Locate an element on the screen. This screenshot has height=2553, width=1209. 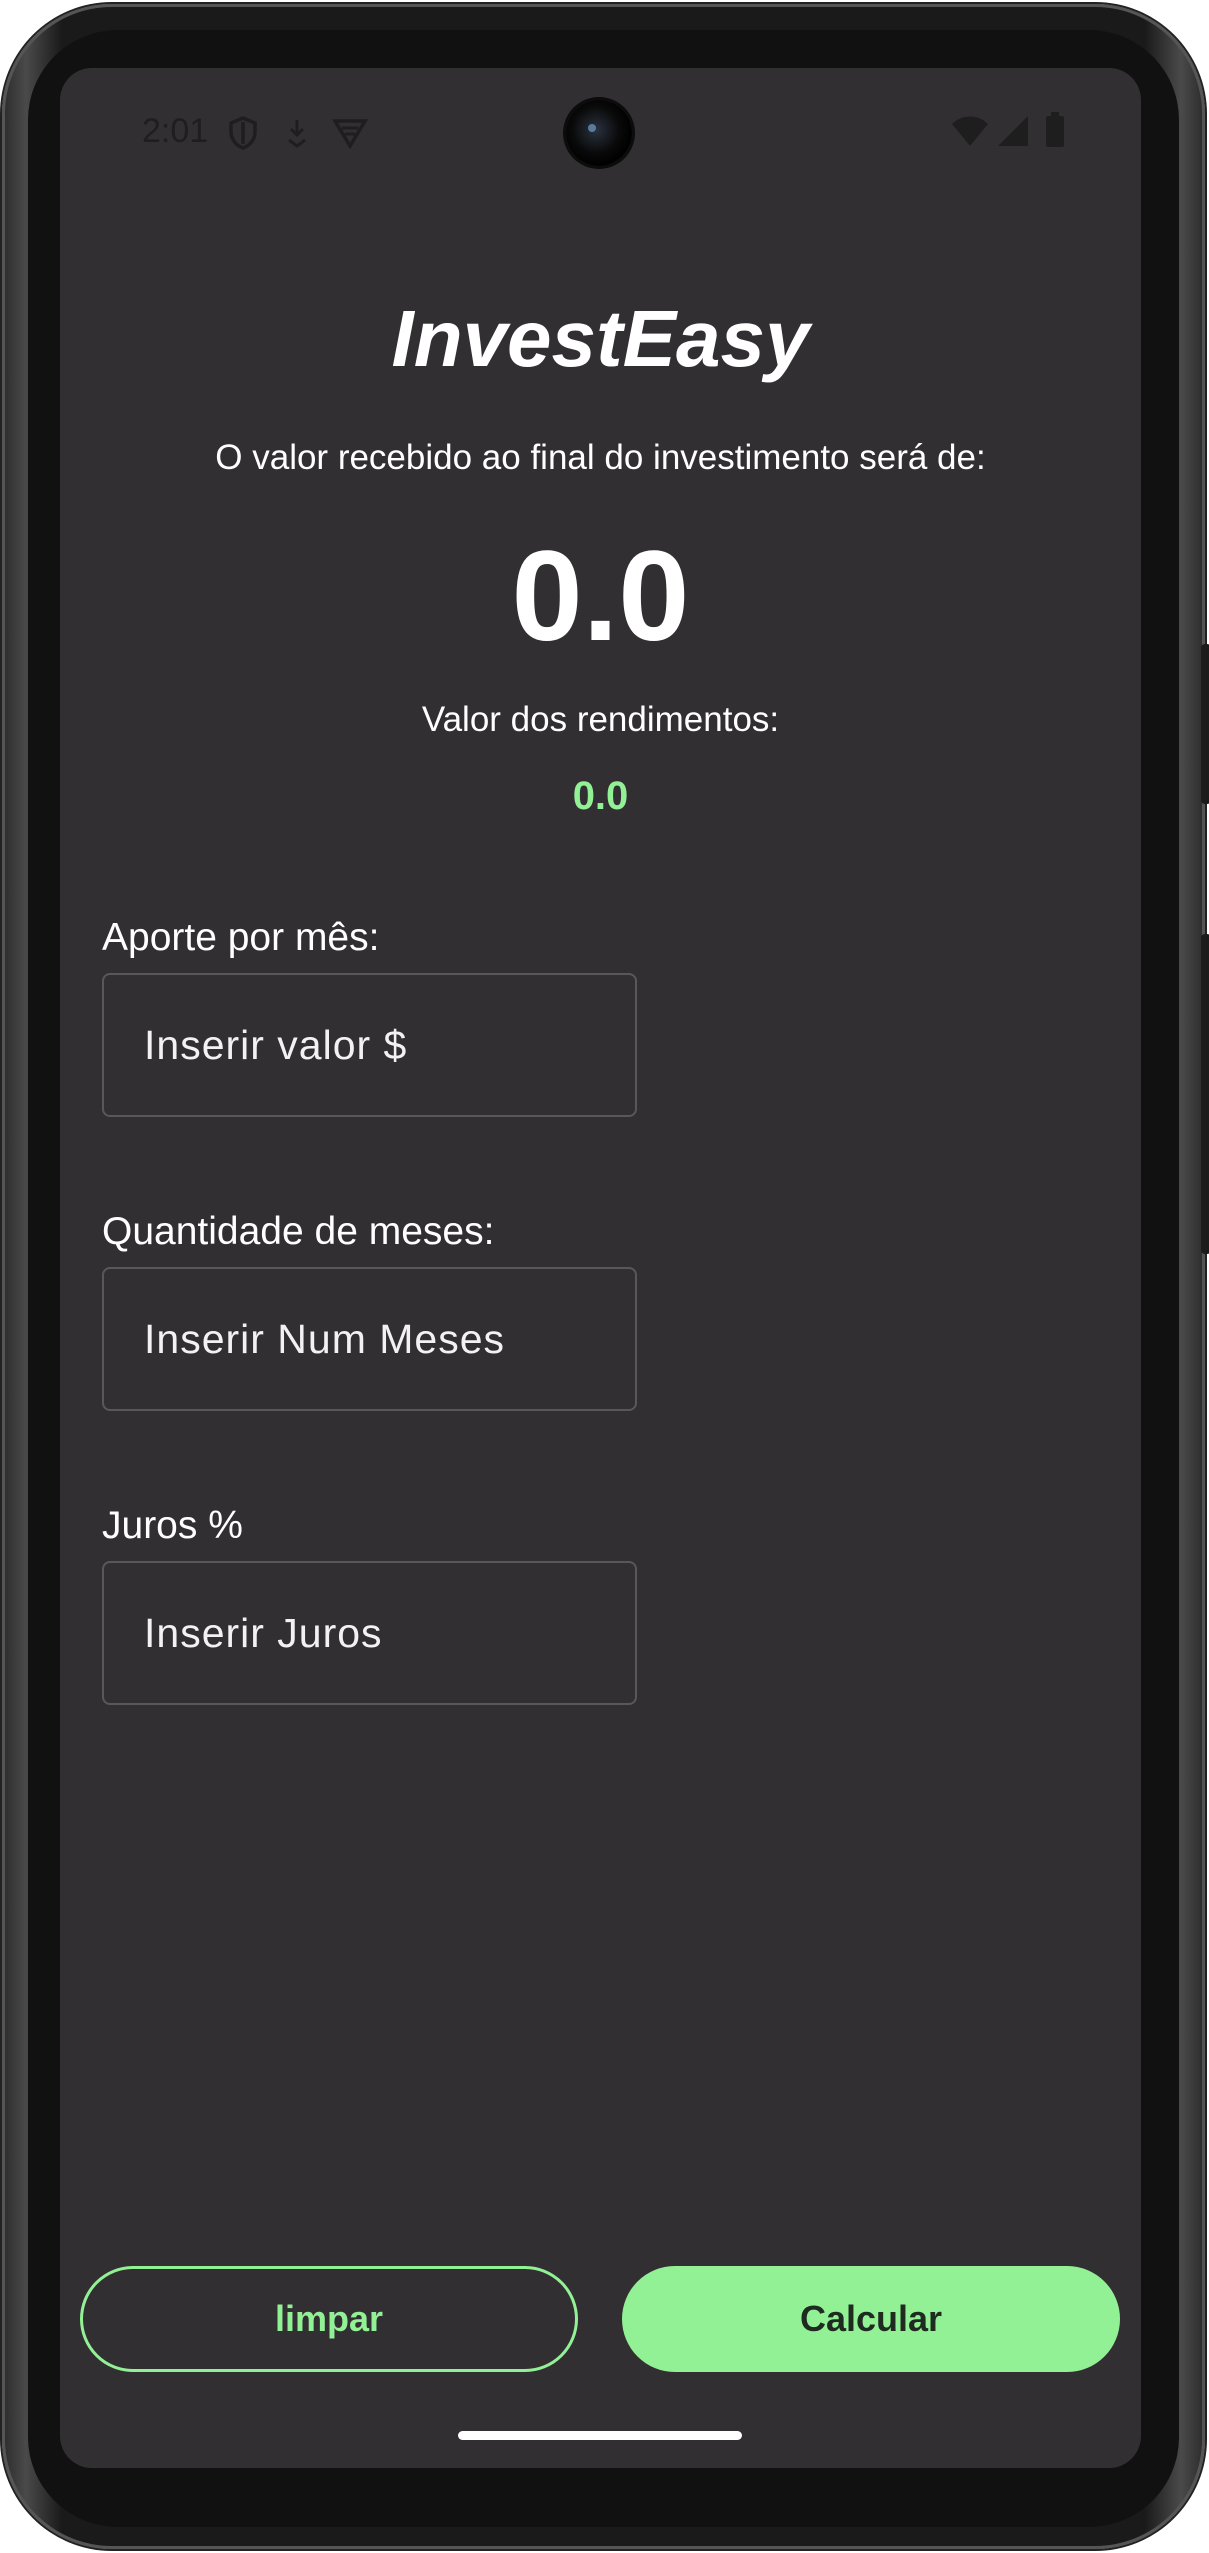
shield-icon is located at coordinates (243, 135).